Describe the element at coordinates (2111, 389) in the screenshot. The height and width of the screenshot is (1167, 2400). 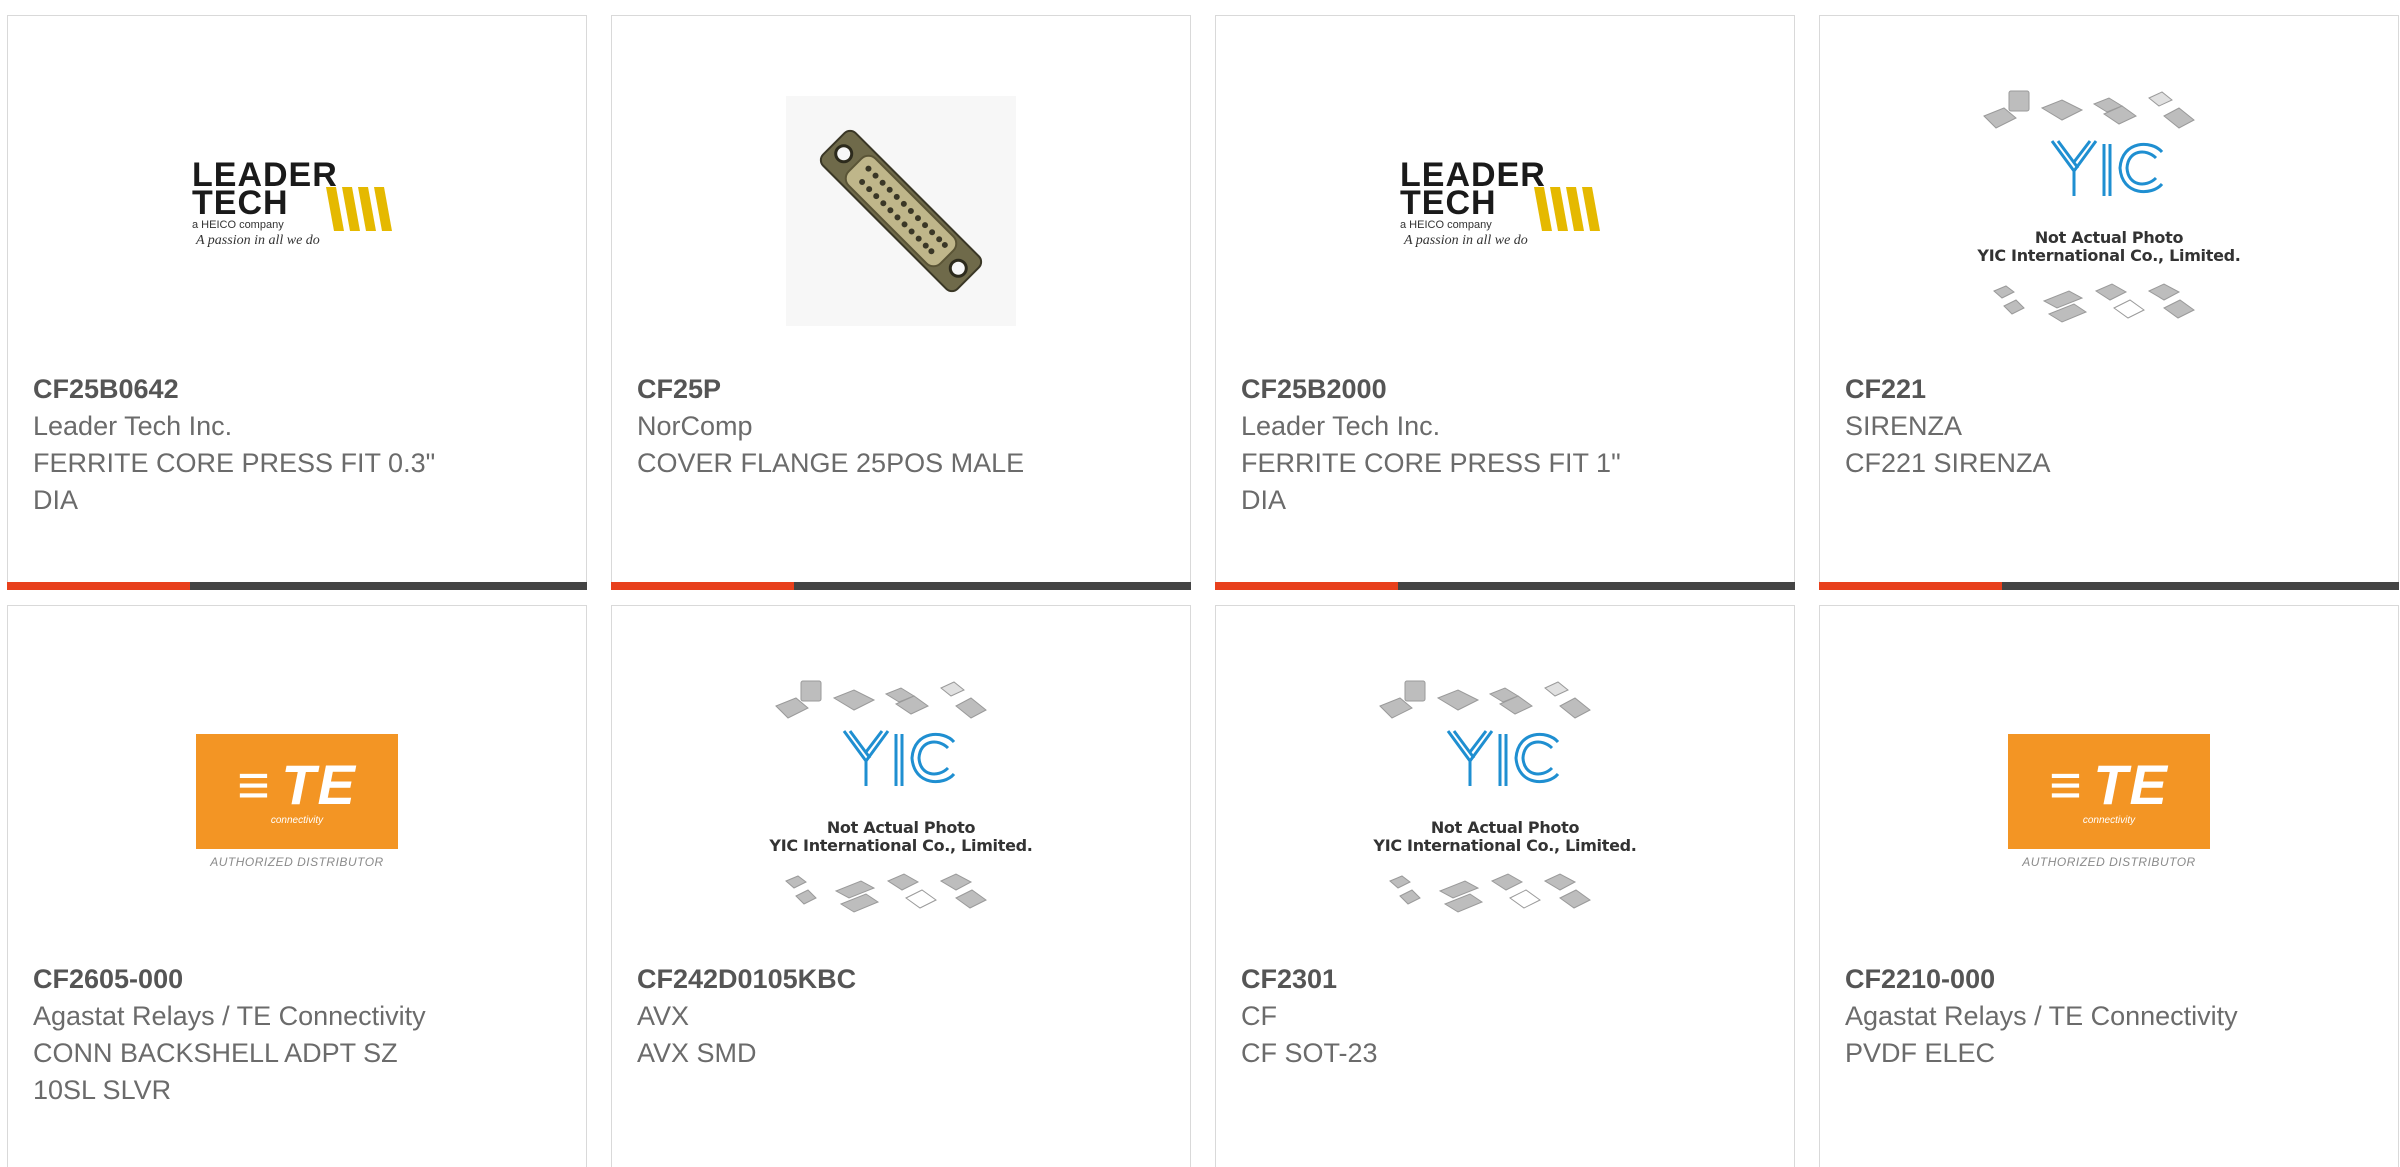
I see `part-number: CF221` at that location.